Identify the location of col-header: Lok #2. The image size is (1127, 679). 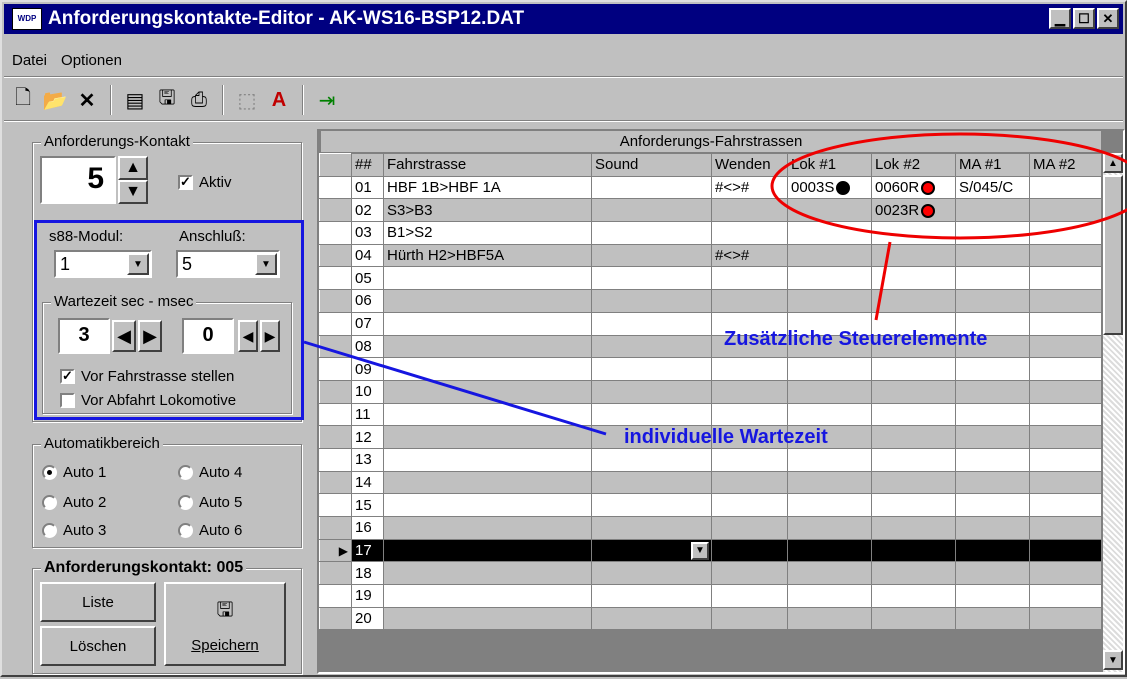
(913, 165).